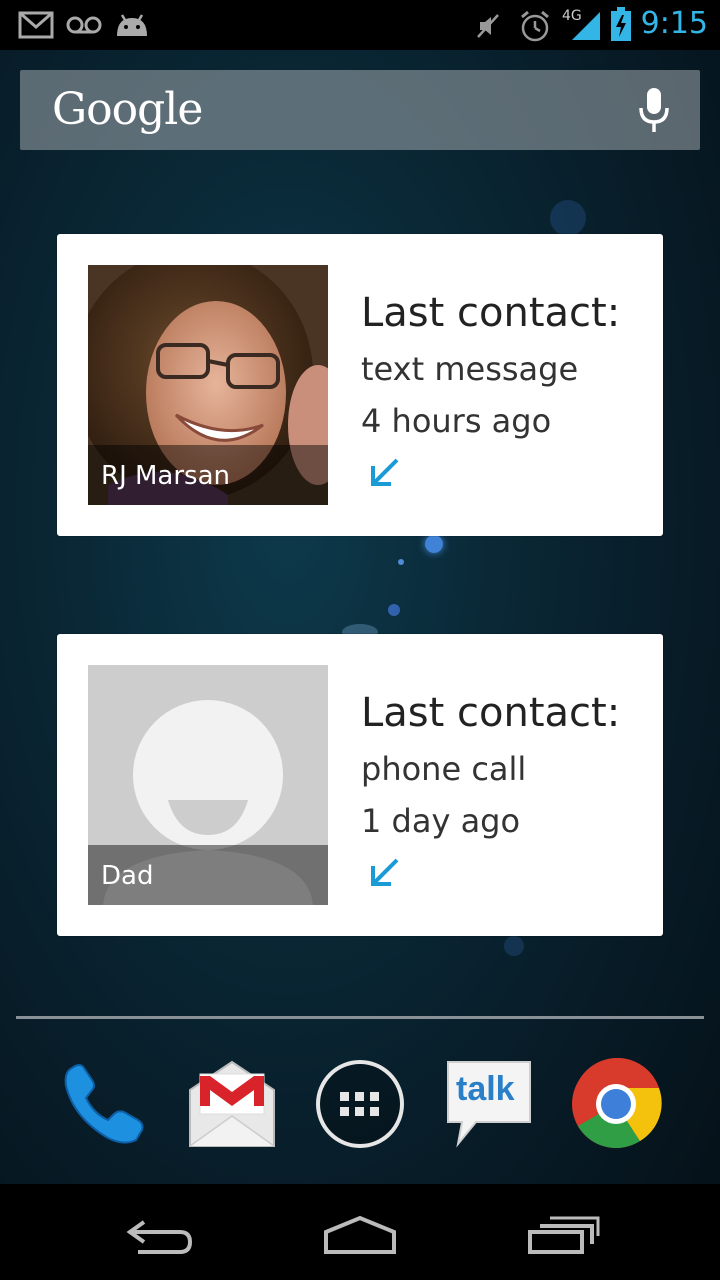 The height and width of the screenshot is (1280, 720). What do you see at coordinates (441, 821) in the screenshot?
I see `contact-time: 1 day ago` at bounding box center [441, 821].